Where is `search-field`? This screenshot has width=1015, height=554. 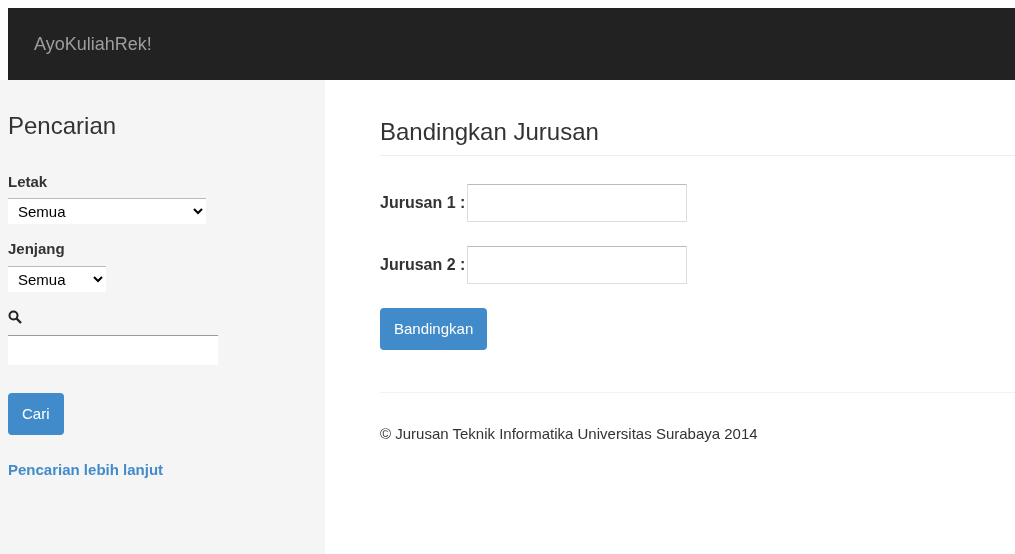 search-field is located at coordinates (113, 349).